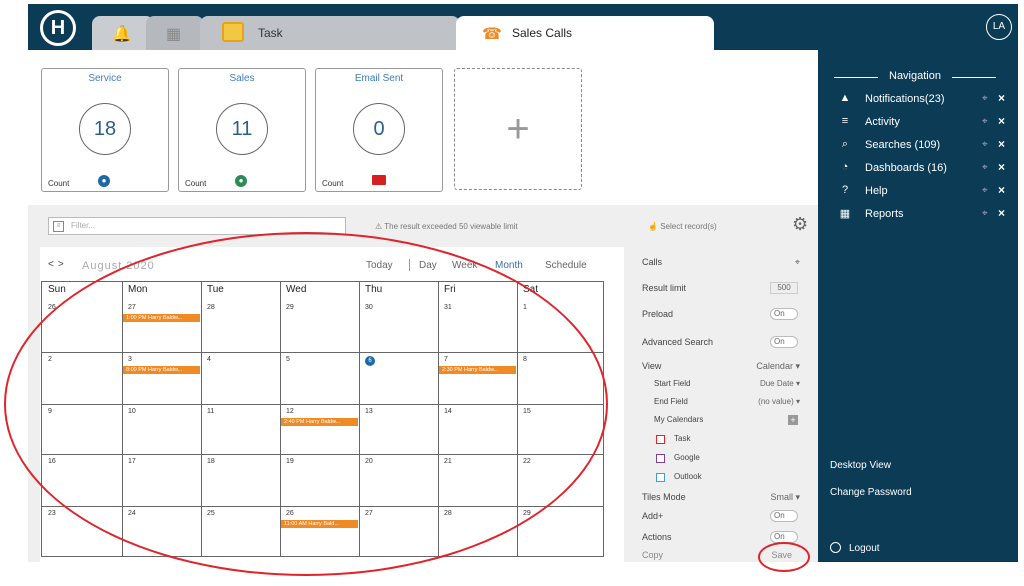  Describe the element at coordinates (723, 460) in the screenshot. I see `calendar-google-row: Google` at that location.